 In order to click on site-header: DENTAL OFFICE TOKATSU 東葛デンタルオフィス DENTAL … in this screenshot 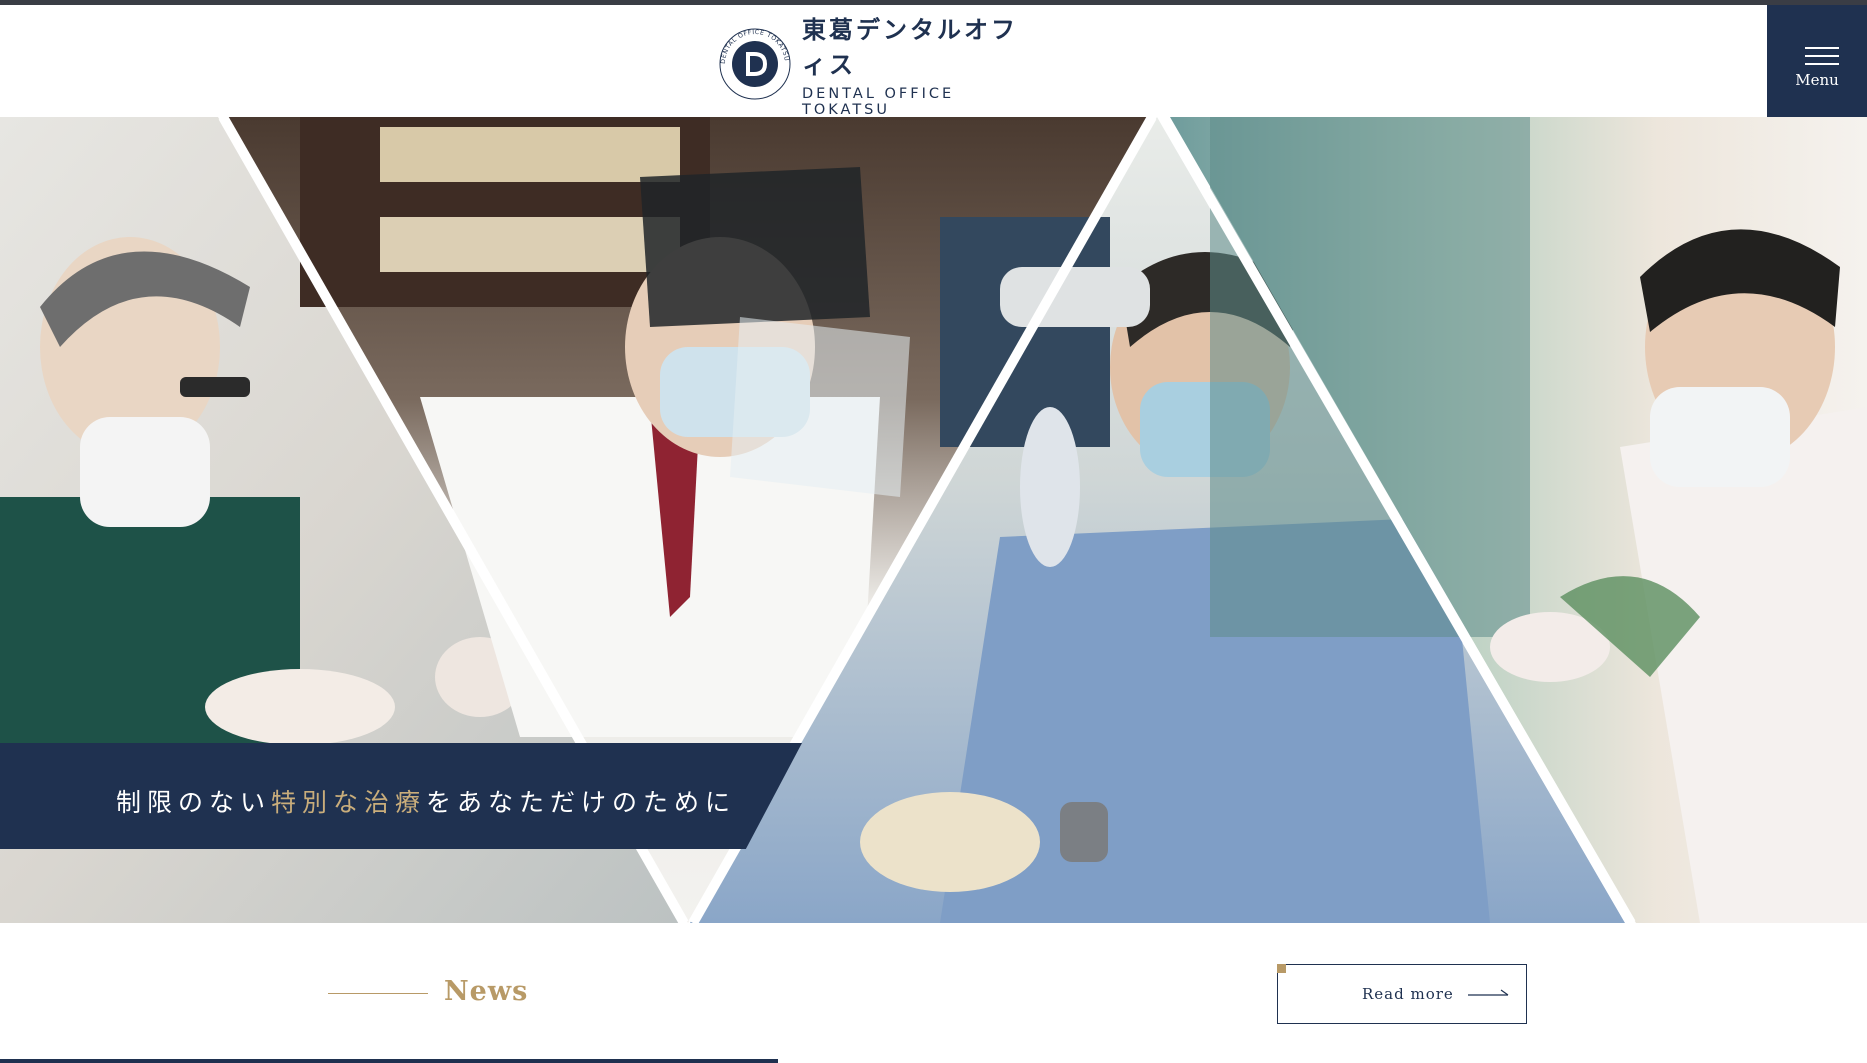, I will do `click(933, 61)`.